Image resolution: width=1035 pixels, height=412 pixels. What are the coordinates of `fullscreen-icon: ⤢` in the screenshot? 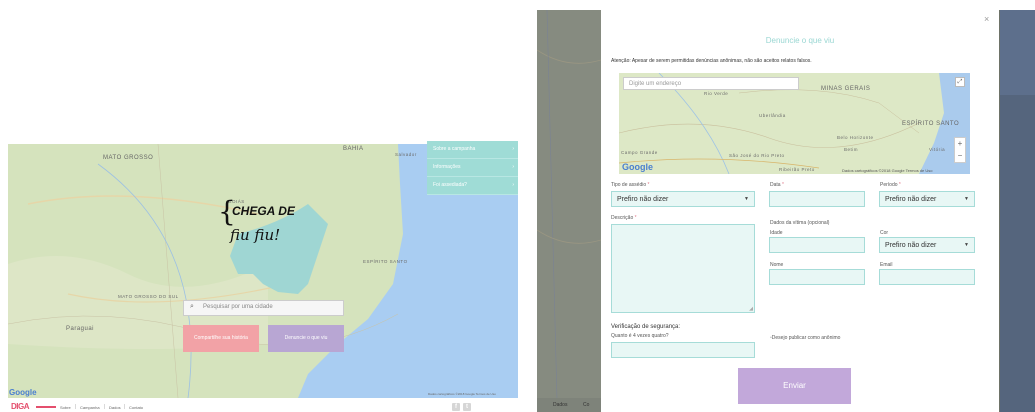 It's located at (960, 82).